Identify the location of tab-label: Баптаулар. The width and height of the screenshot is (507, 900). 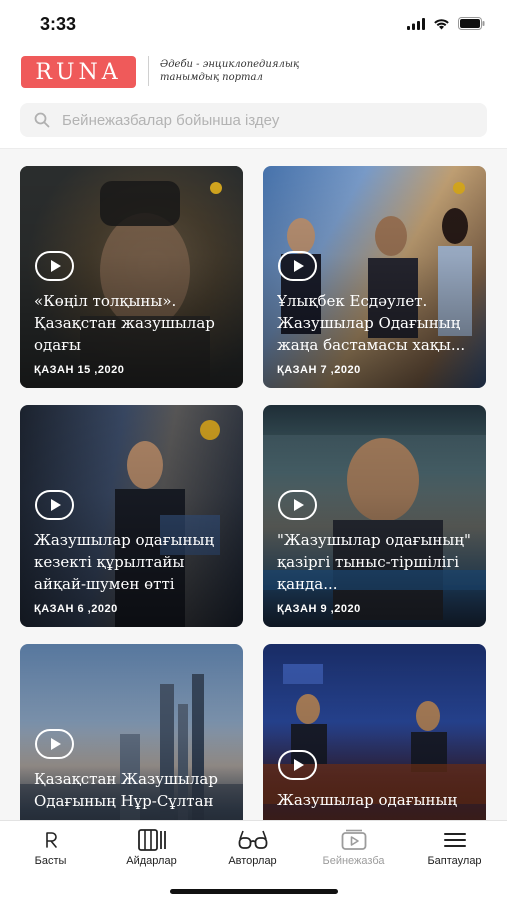
(454, 861).